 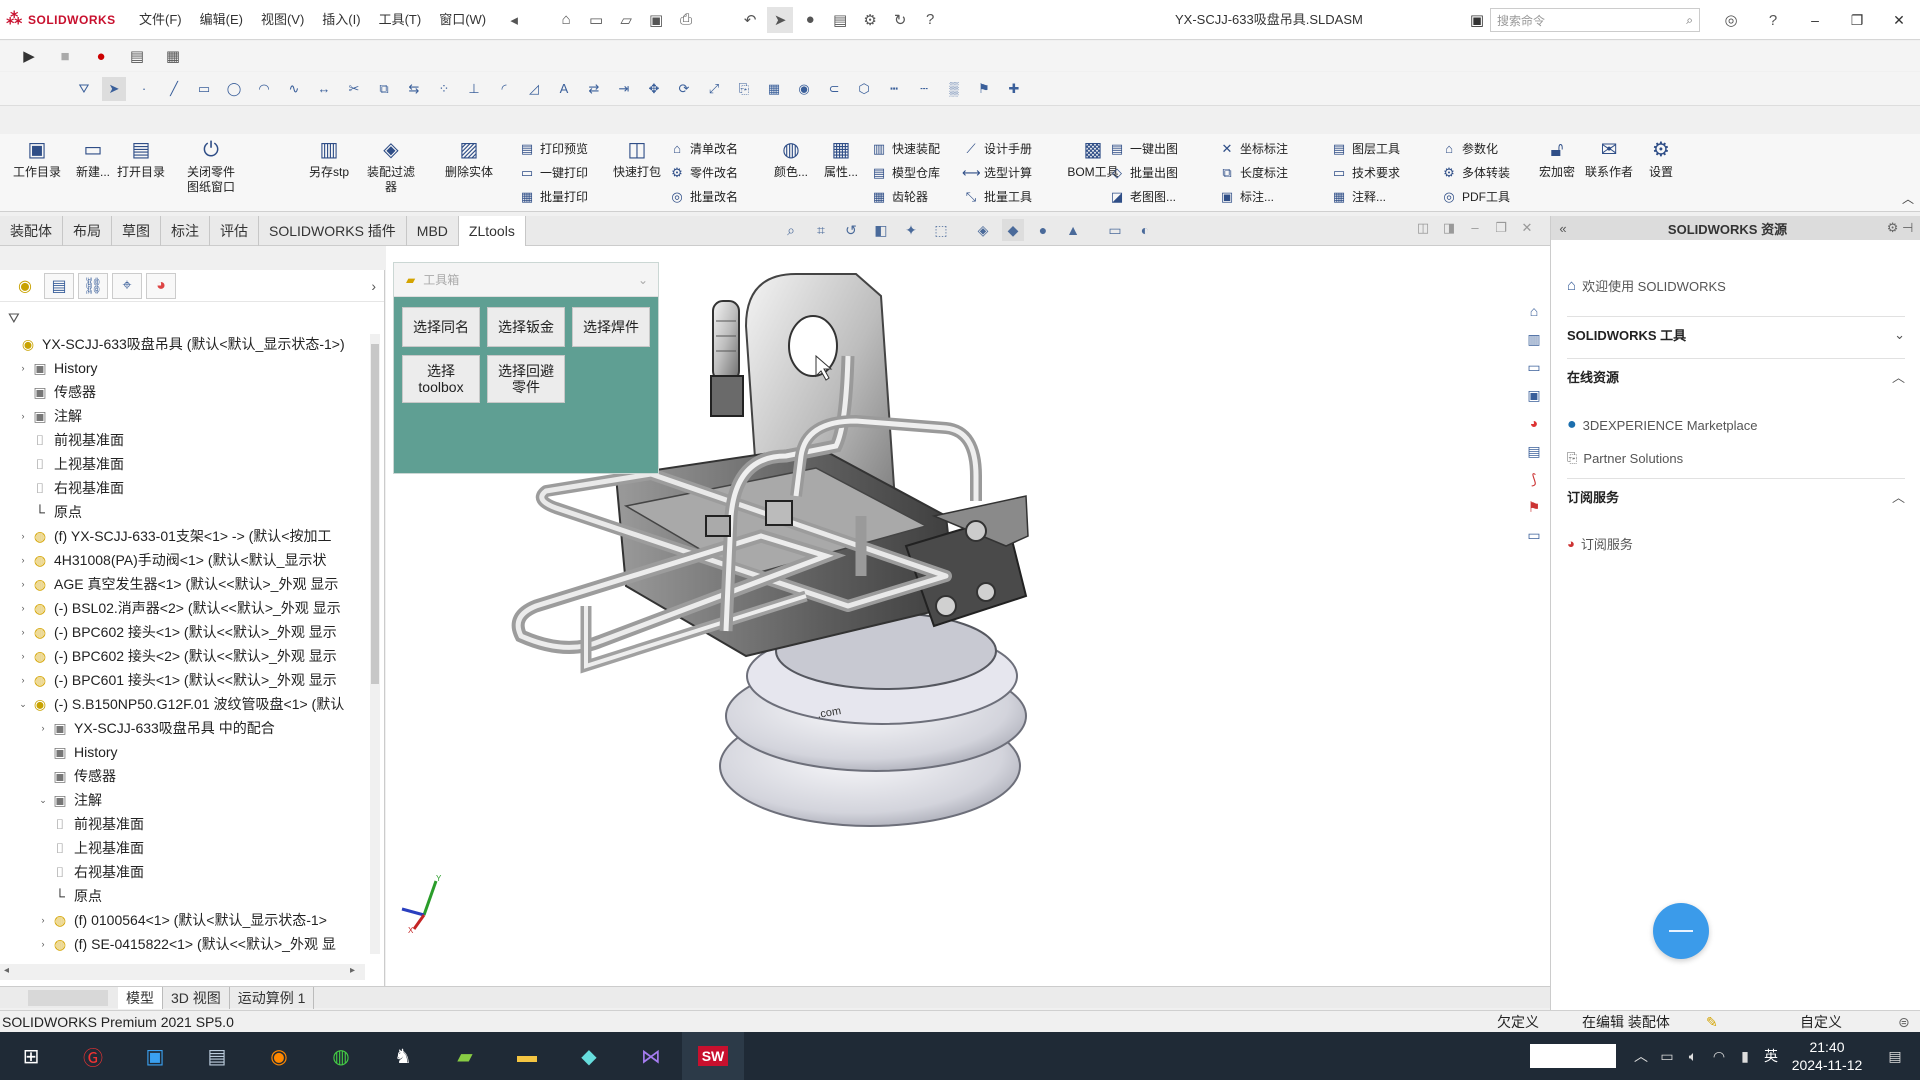 I want to click on model-tab: 模型, so click(x=140, y=997).